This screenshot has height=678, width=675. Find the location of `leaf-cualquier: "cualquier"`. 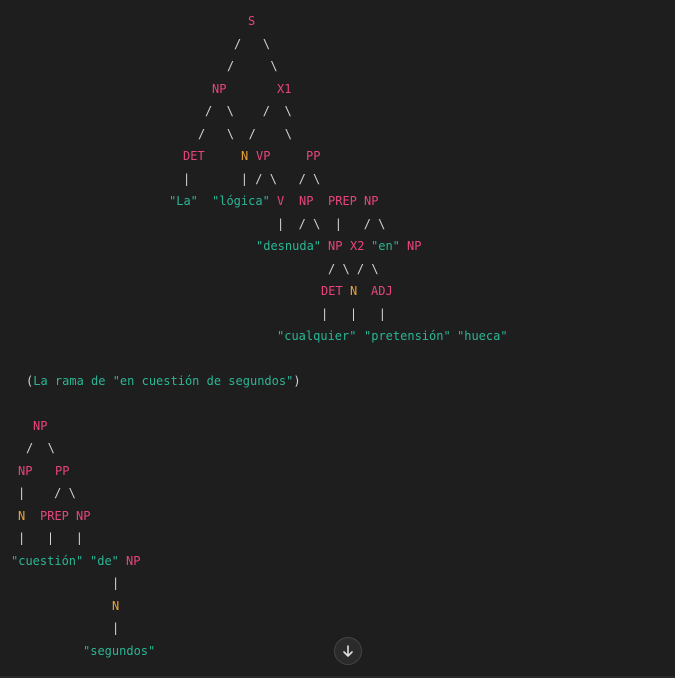

leaf-cualquier: "cualquier" is located at coordinates (317, 336).